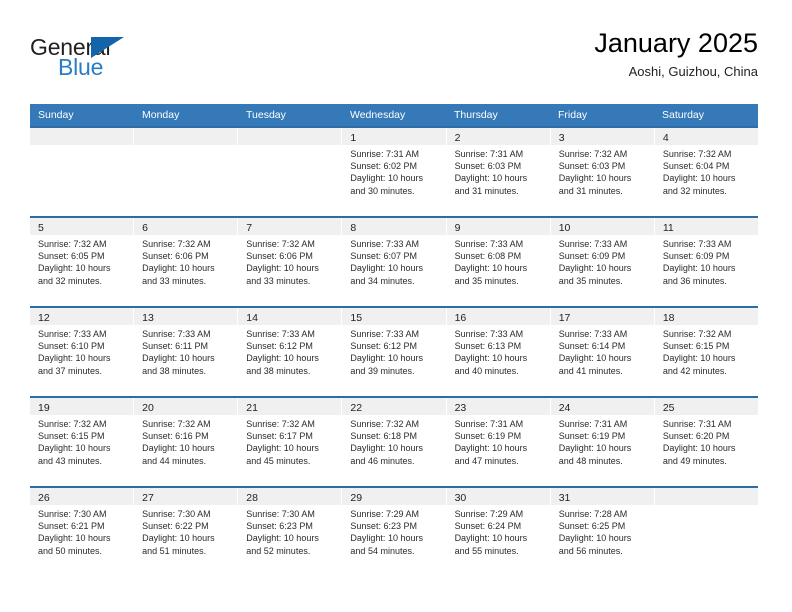 This screenshot has width=792, height=612. What do you see at coordinates (383, 346) in the screenshot?
I see `sunset-text: Sunset: 6:12 PM` at bounding box center [383, 346].